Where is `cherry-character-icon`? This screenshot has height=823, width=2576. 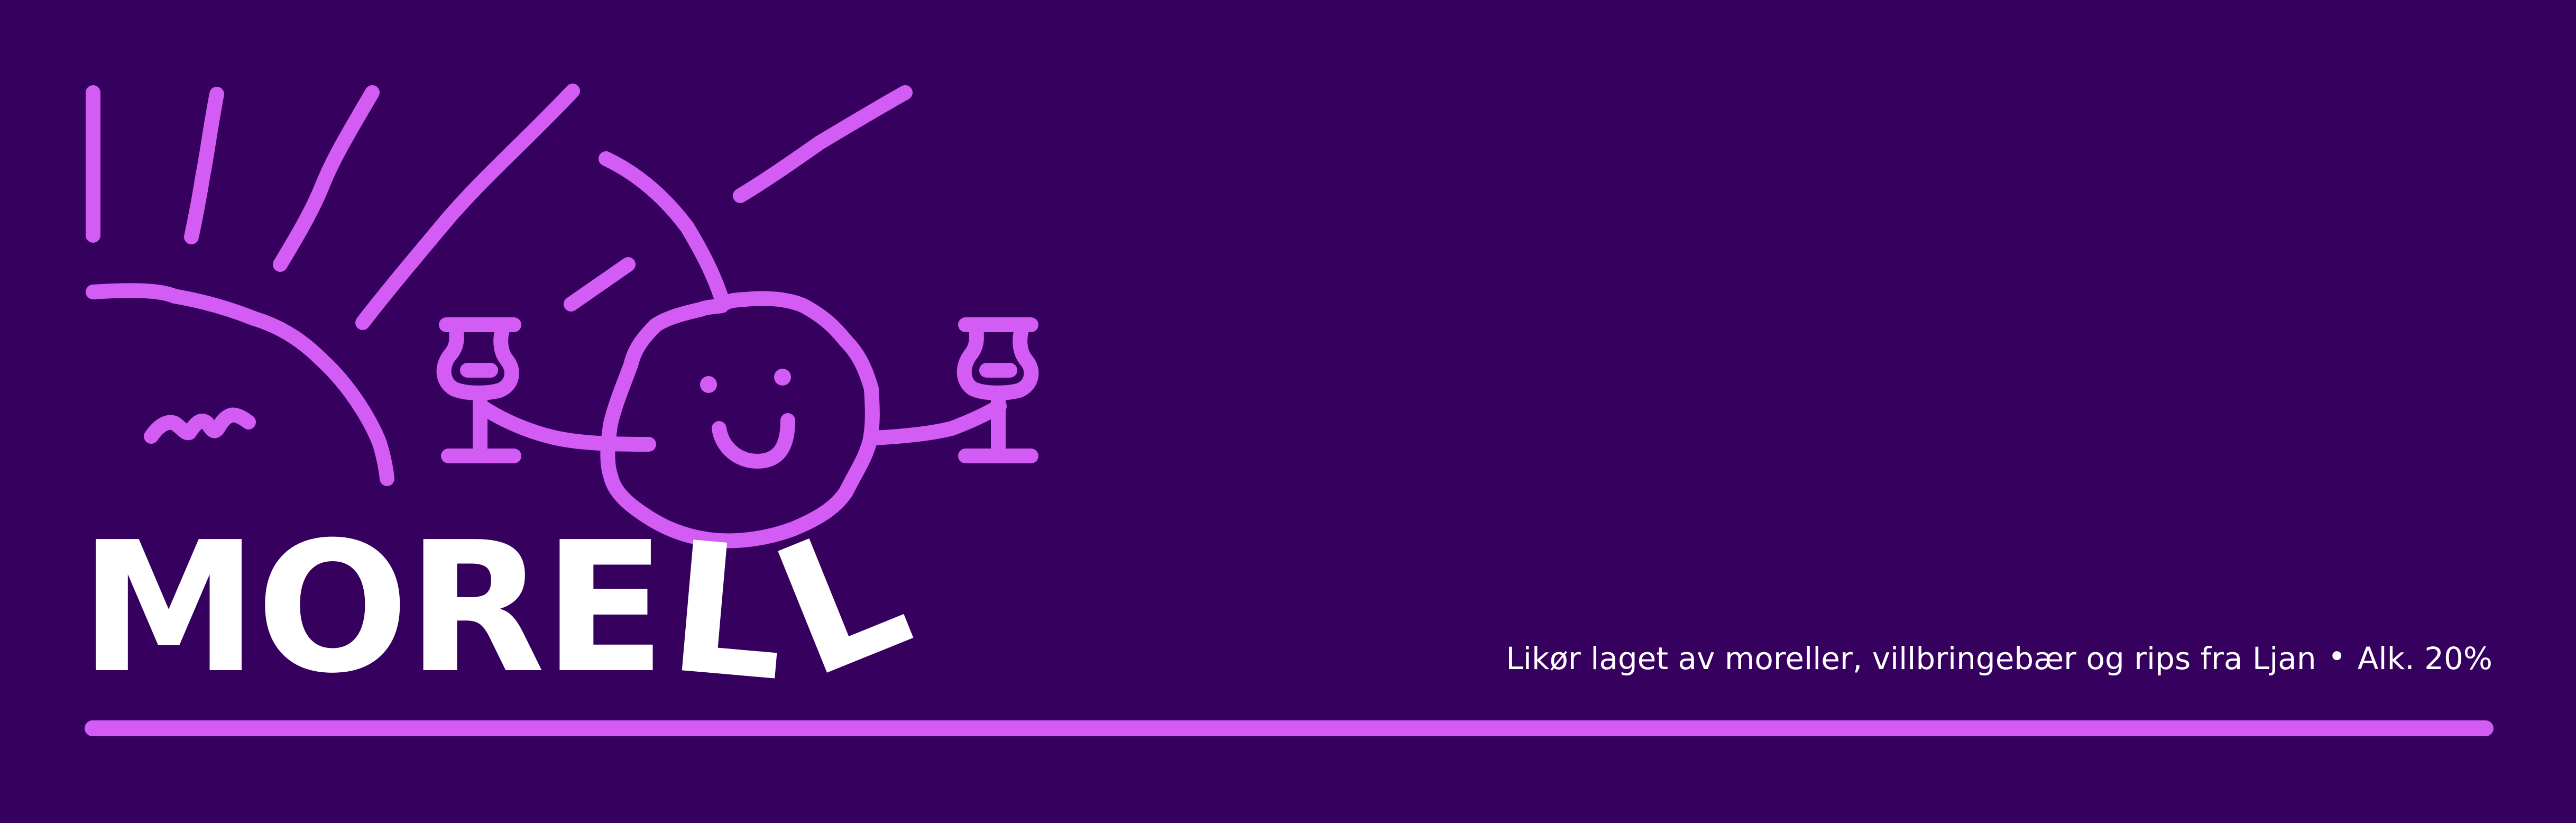
cherry-character-icon is located at coordinates (742, 350).